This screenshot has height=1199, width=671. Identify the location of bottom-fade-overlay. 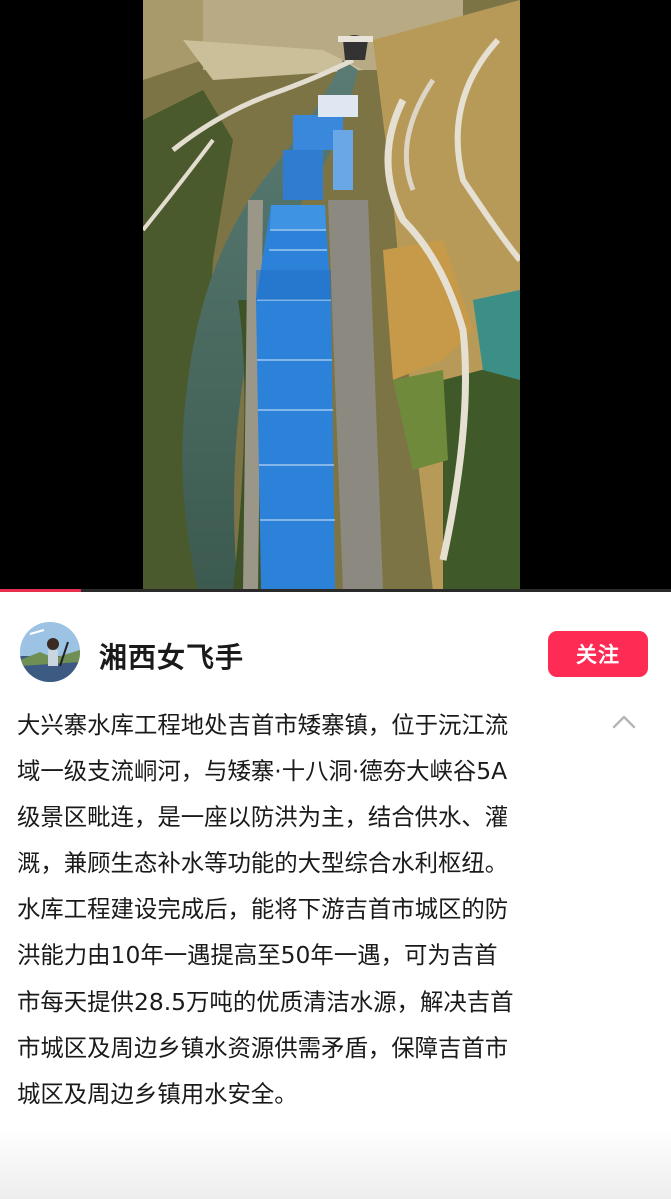
(335, 1164).